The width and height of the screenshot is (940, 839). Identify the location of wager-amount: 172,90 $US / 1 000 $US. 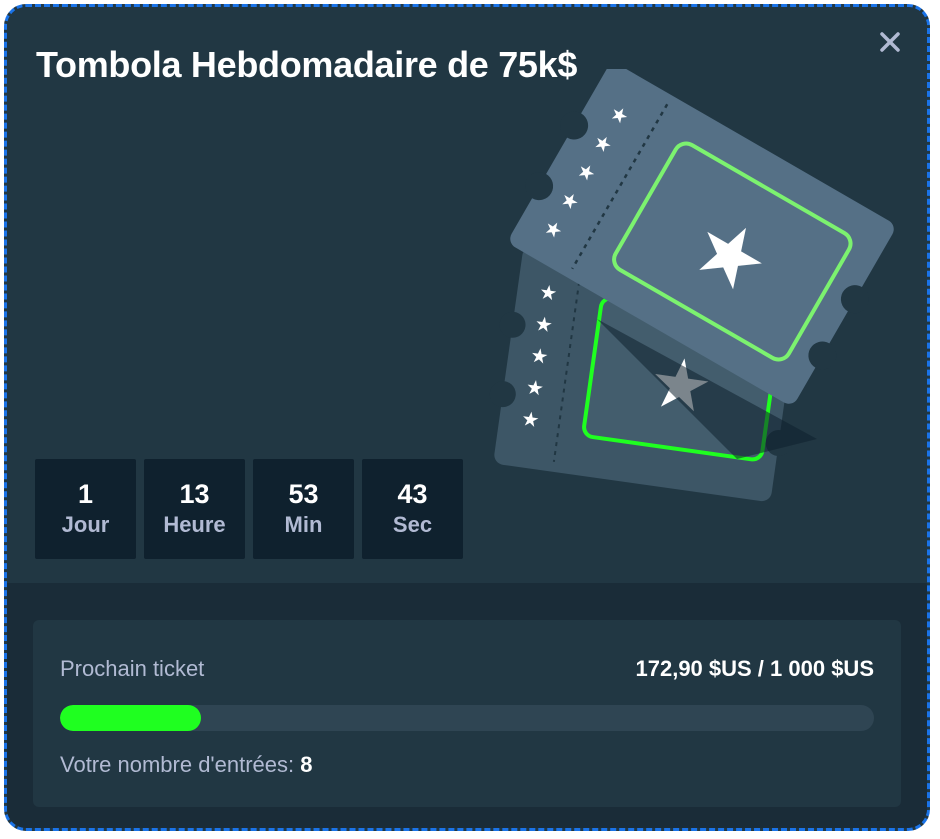
(755, 668).